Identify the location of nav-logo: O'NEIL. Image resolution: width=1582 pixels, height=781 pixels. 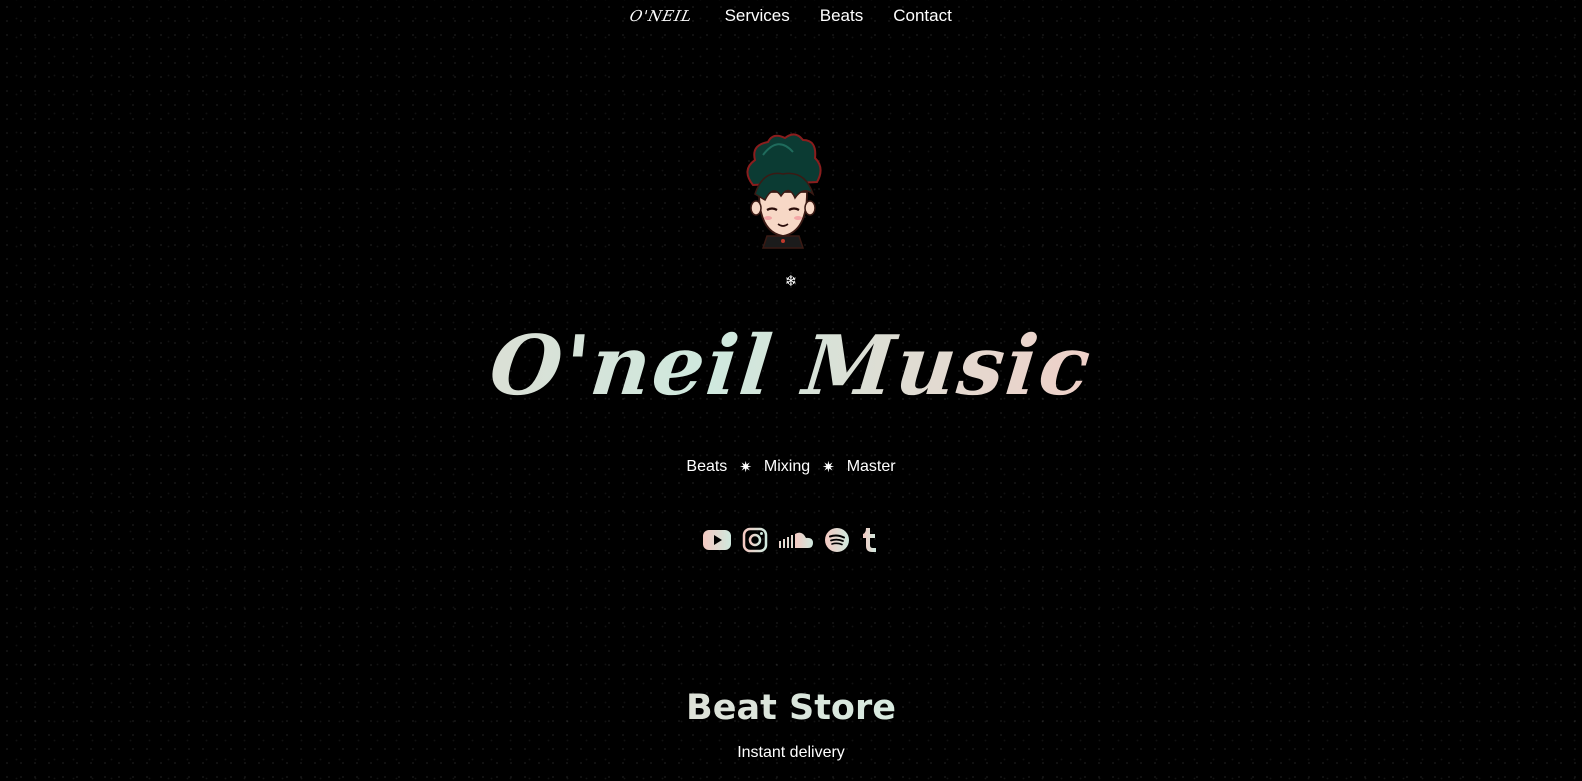
(661, 16).